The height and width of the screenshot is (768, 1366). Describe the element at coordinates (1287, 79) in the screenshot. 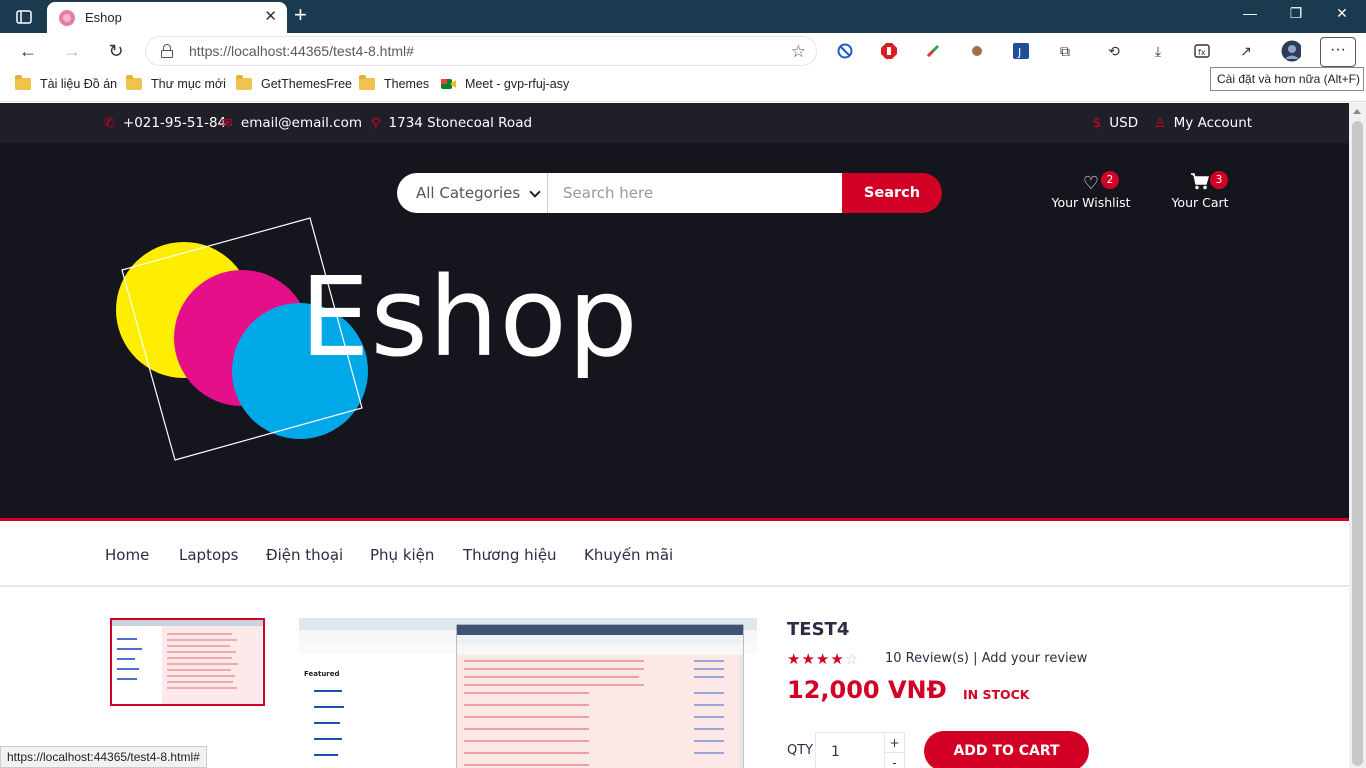

I see `settings-tooltip: Cài đặt và hơn nữa (Alt+F)` at that location.